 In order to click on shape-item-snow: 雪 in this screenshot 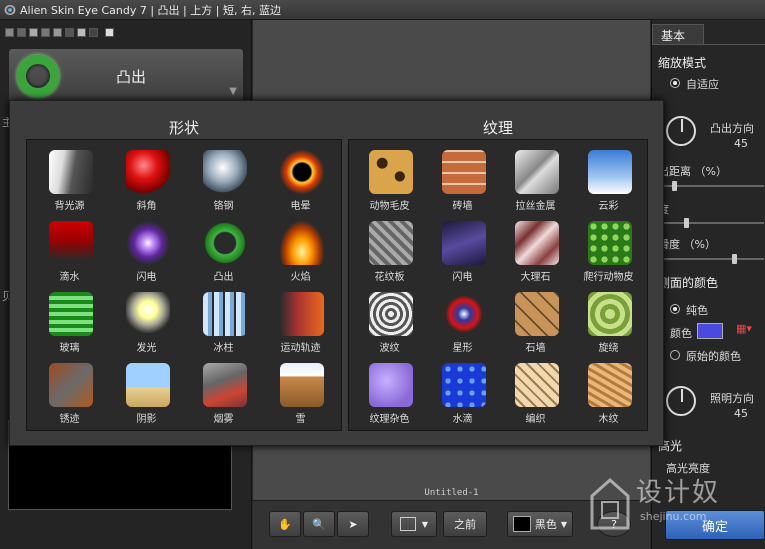, I will do `click(301, 394)`.